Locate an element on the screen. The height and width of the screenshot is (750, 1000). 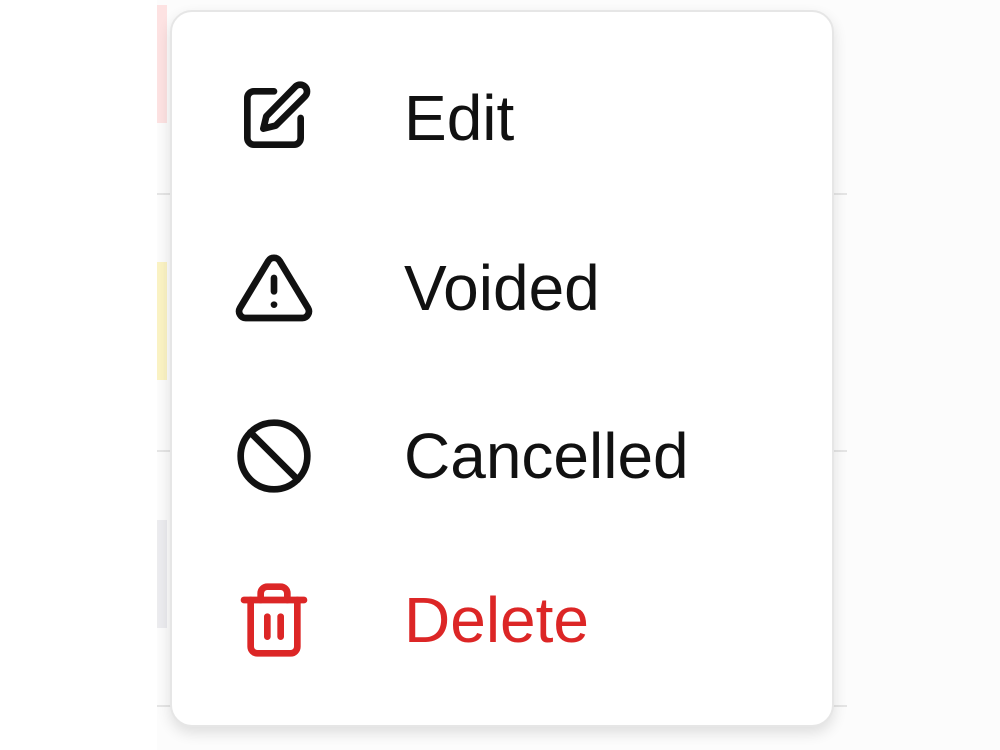
menu-item-voided: Voided is located at coordinates (502, 288).